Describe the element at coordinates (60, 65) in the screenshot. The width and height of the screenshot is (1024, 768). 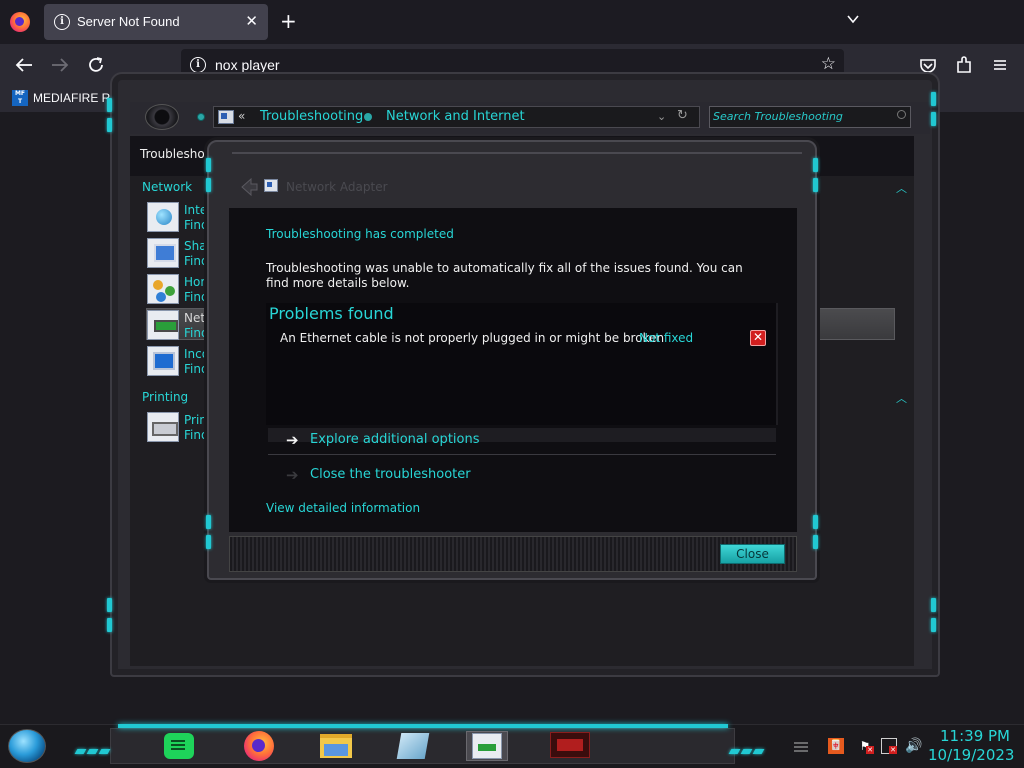
I see `forward-arrow-icon` at that location.